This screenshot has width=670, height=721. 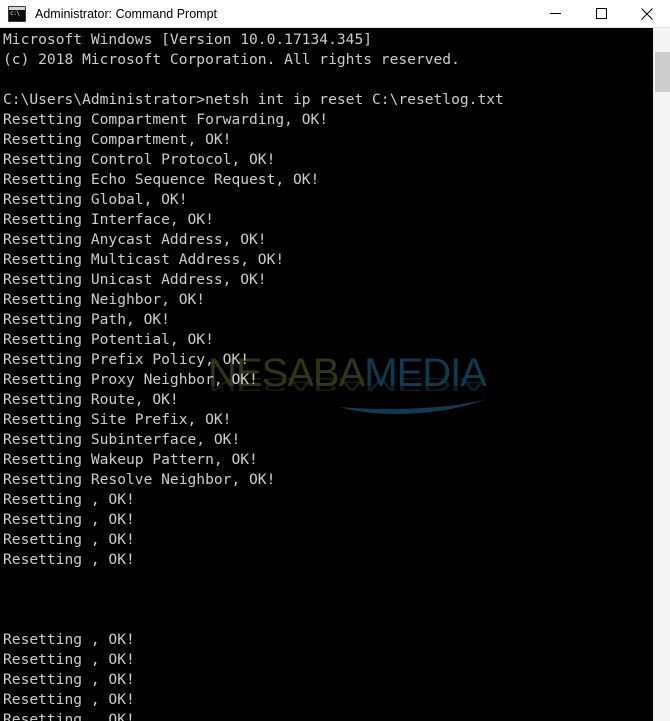 I want to click on window-title: Administrator: Command Prompt, so click(x=126, y=13).